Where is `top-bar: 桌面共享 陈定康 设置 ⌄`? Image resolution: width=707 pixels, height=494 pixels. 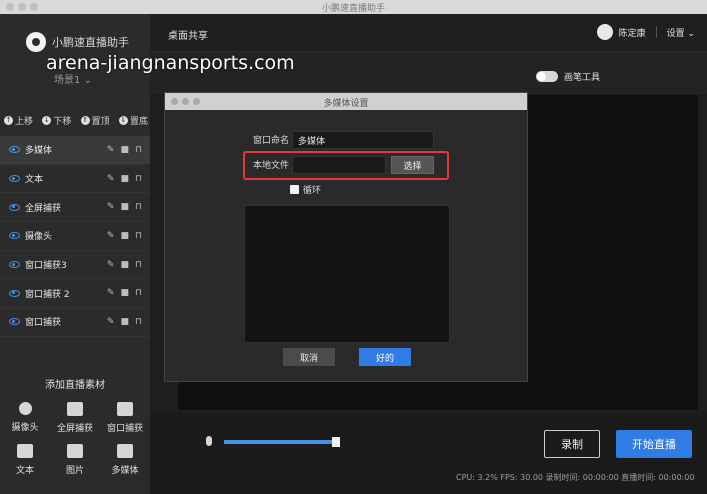
top-bar: 桌面共享 陈定康 设置 ⌄ is located at coordinates (428, 33).